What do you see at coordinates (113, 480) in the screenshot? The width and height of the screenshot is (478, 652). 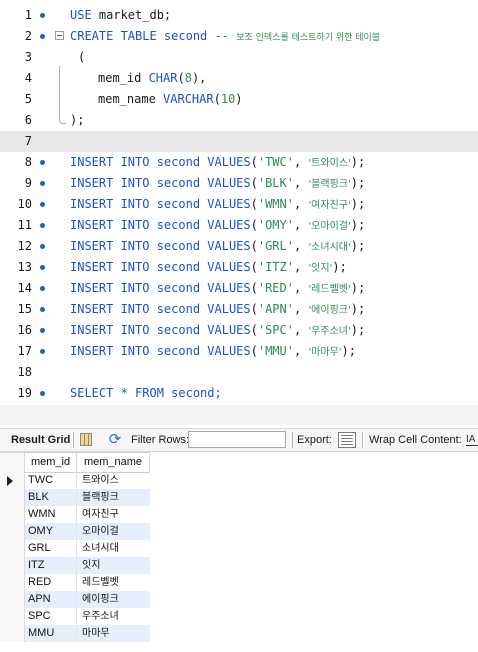 I see `cell-mem-name: 트와이스` at bounding box center [113, 480].